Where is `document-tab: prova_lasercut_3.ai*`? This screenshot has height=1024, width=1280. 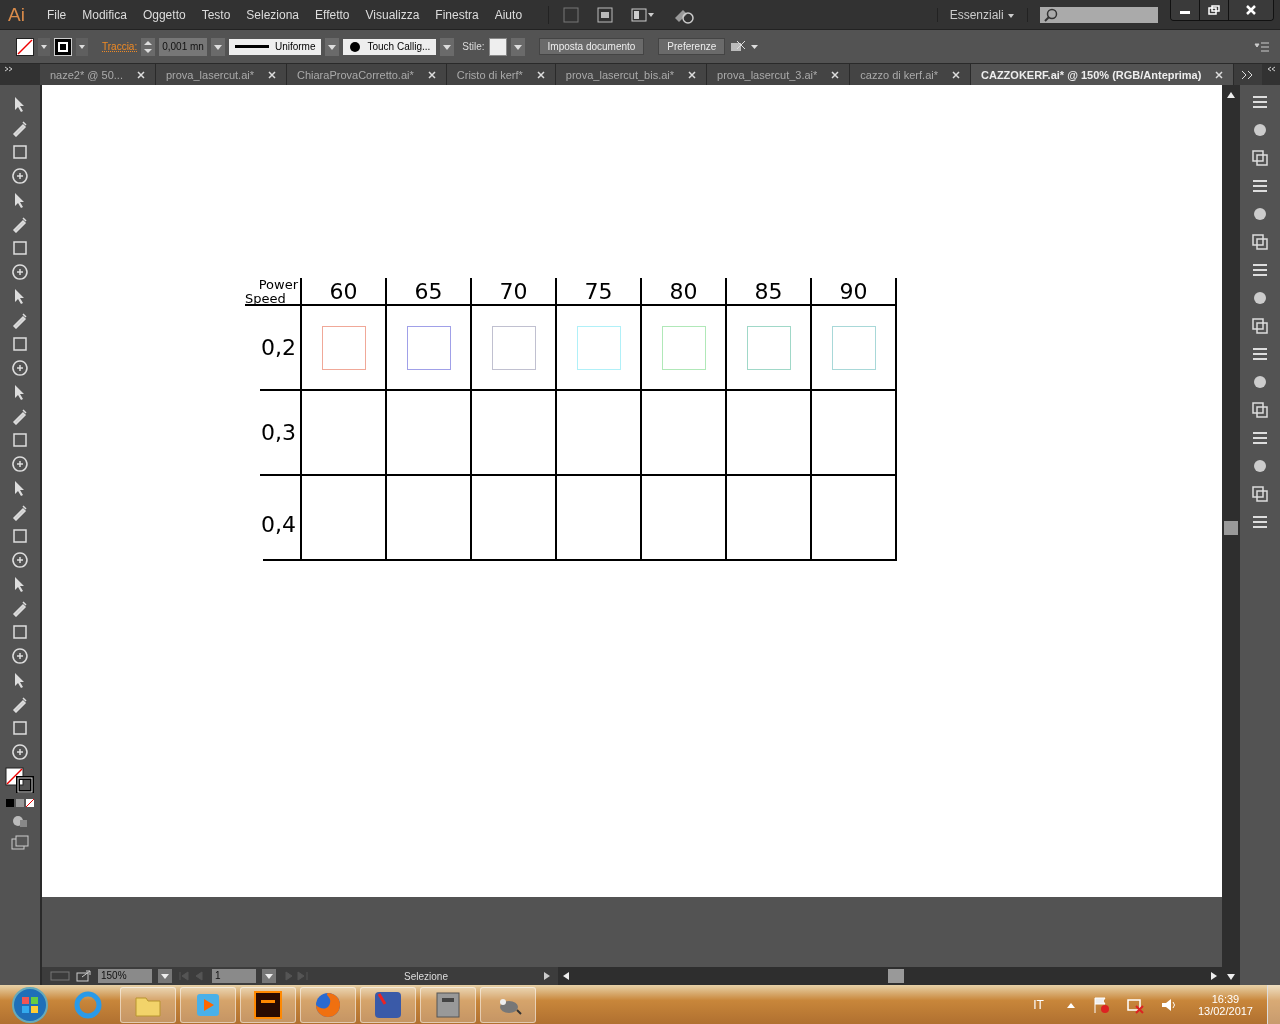 document-tab: prova_lasercut_3.ai* is located at coordinates (779, 74).